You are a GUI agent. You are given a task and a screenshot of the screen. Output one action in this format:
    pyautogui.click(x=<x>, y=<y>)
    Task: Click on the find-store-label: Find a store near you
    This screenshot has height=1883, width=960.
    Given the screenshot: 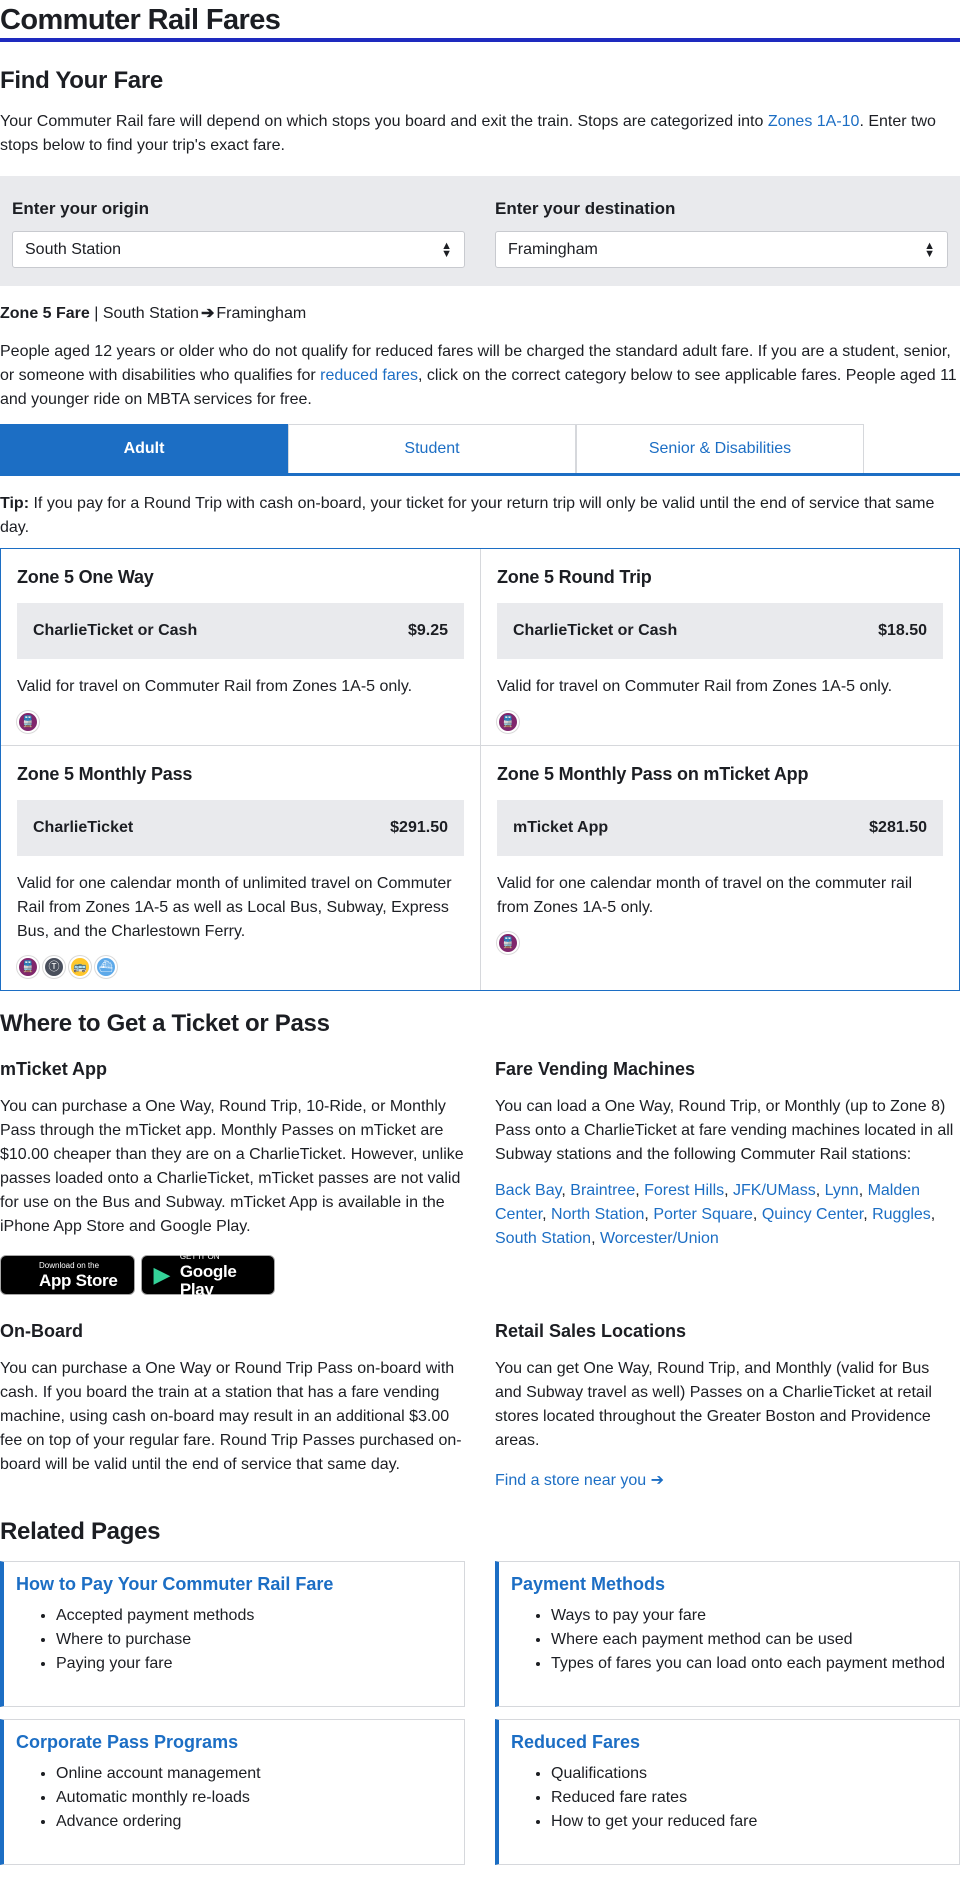 What is the action you would take?
    pyautogui.click(x=571, y=1480)
    